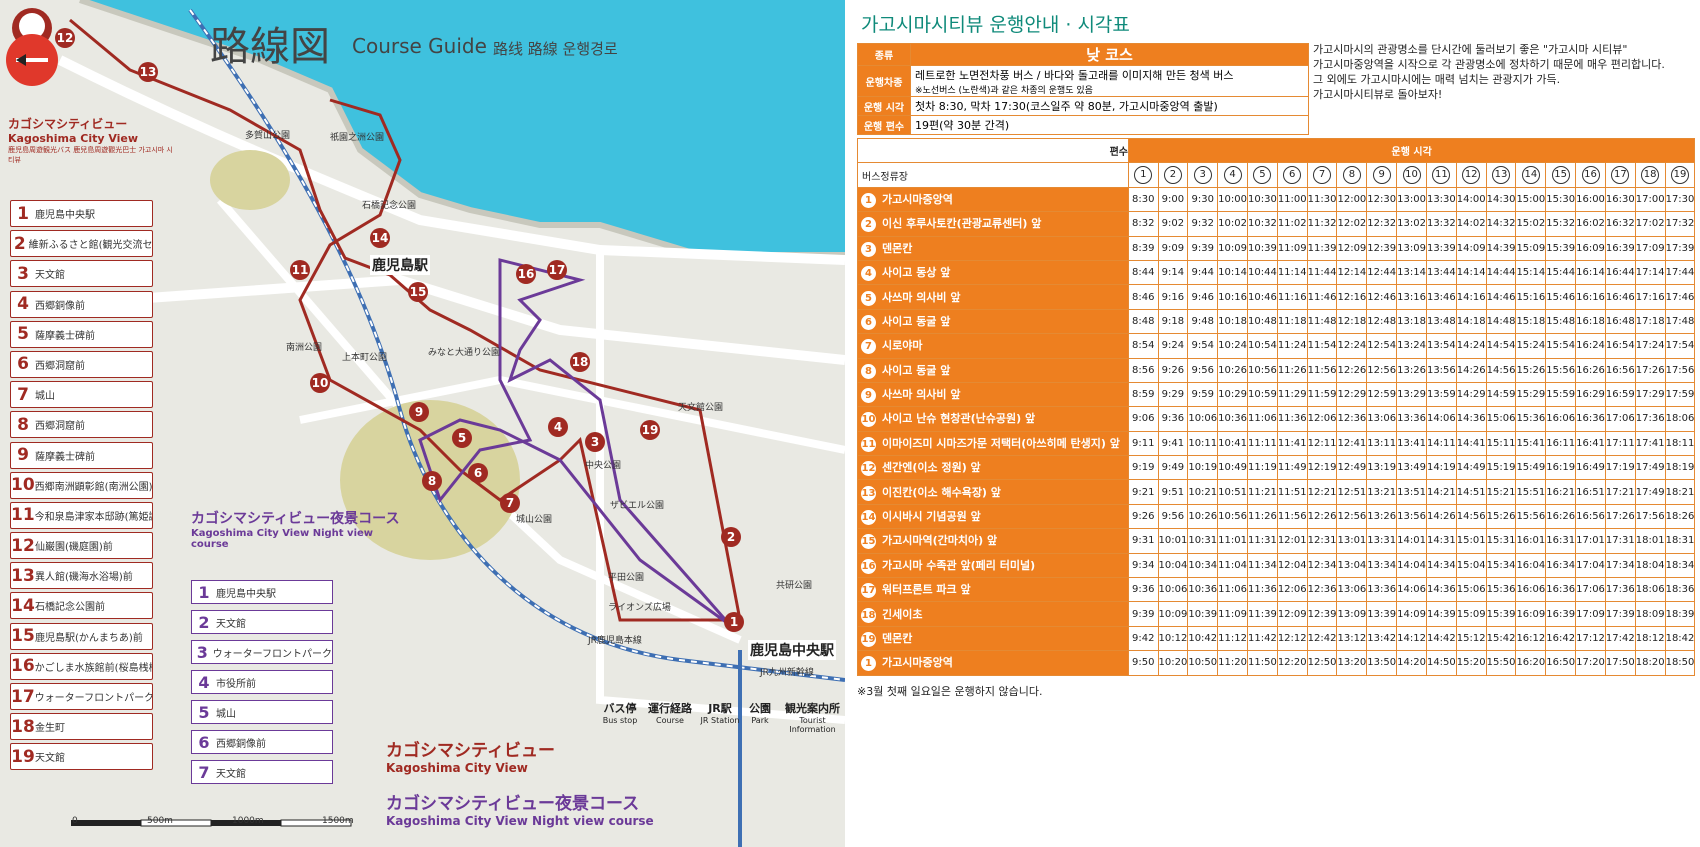 The width and height of the screenshot is (1700, 847). I want to click on map-stop-18: 18, so click(580, 362).